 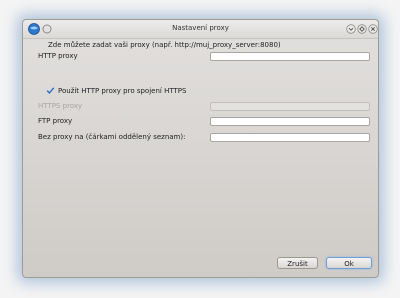 I want to click on https-proxy-label: HTTPS proxy, so click(x=60, y=106).